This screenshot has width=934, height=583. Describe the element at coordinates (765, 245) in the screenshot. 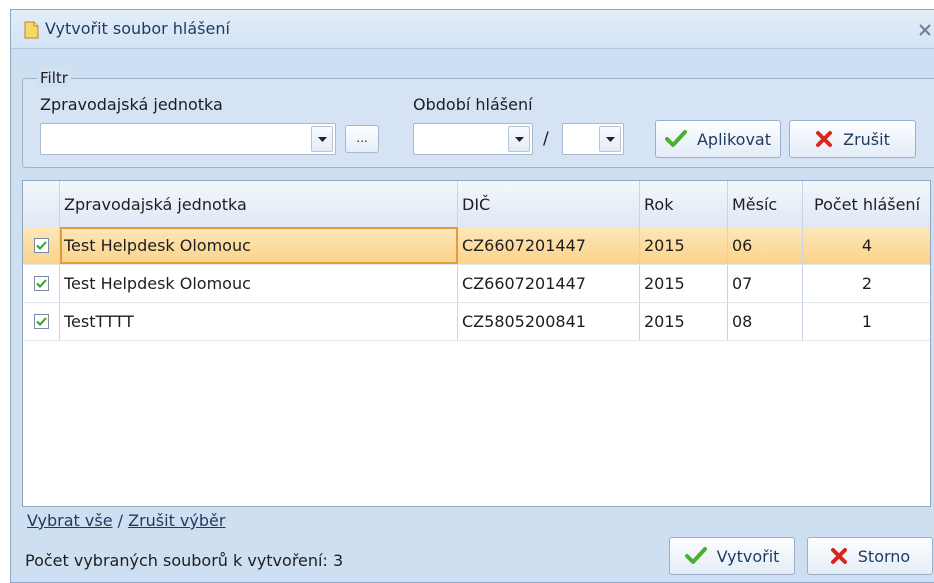

I see `cell-month: 06` at that location.